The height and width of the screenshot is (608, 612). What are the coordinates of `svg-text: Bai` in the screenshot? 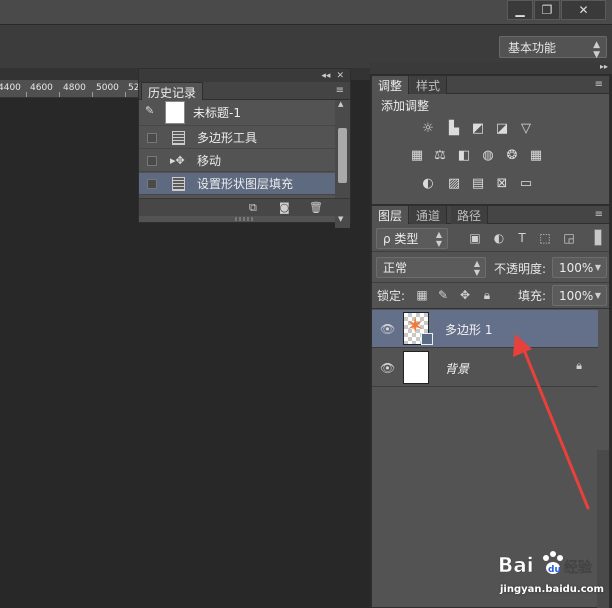 It's located at (516, 565).